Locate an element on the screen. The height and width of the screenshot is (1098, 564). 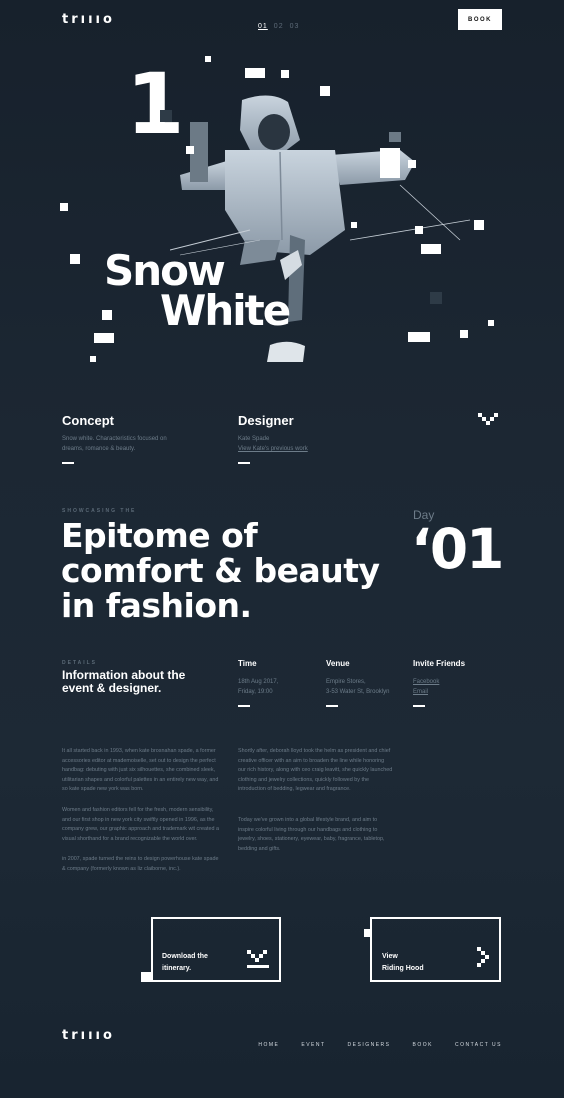
footer-nav-designers: DESIGNERS is located at coordinates (369, 1045).